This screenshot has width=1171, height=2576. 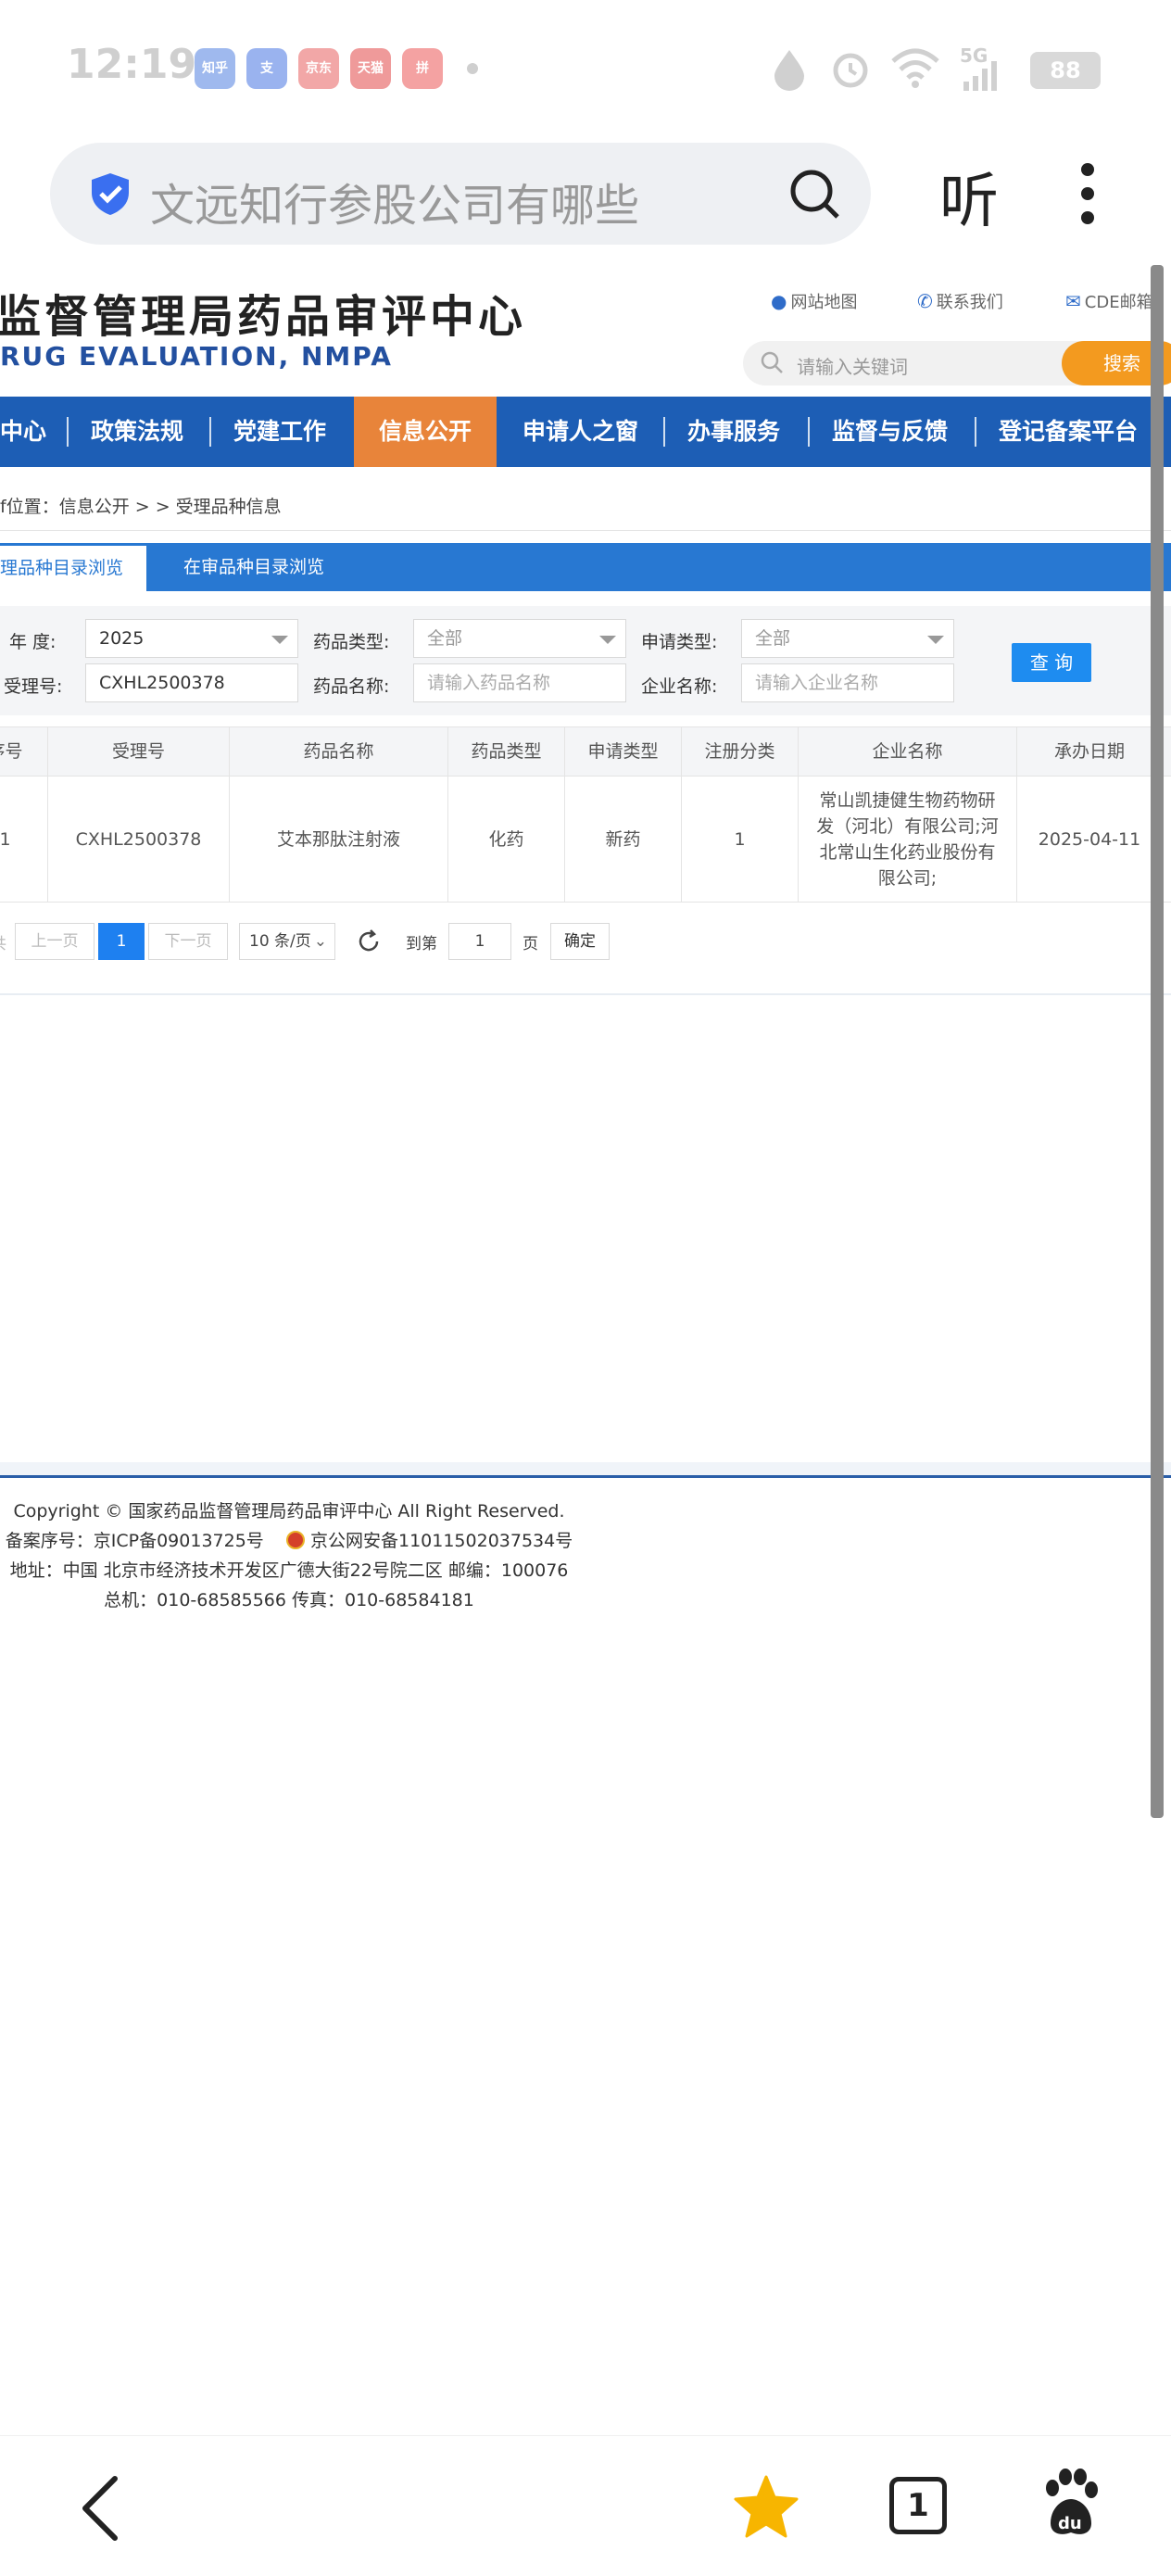 I want to click on pagination: 共 上一页 1 下一页 10 条/页 ⌄ 到第 1 页 确定, so click(x=585, y=943).